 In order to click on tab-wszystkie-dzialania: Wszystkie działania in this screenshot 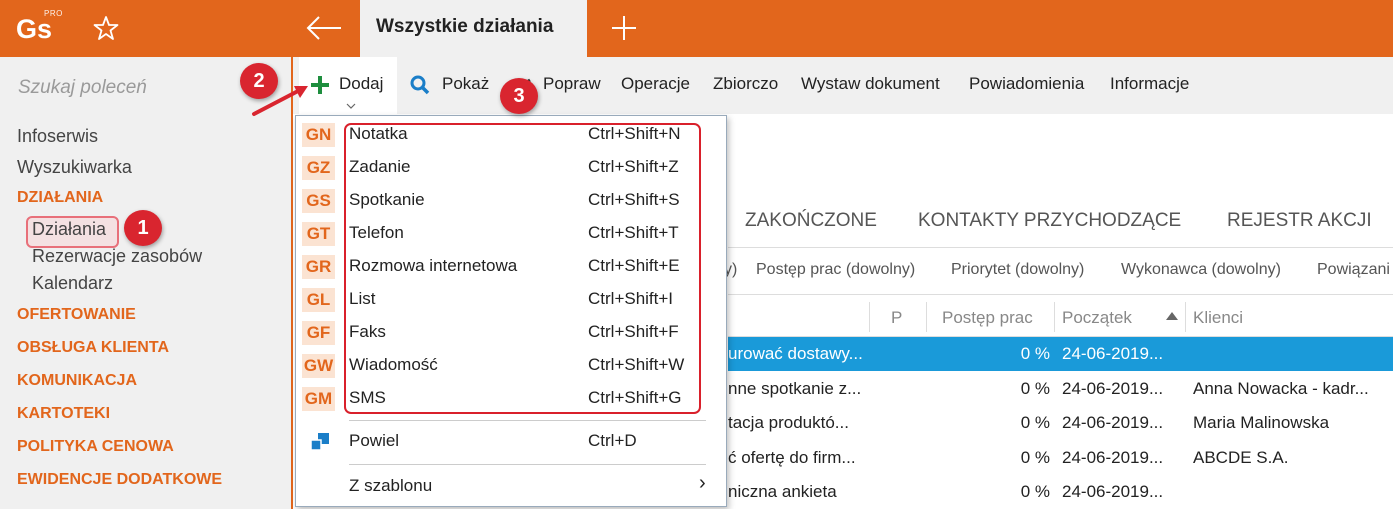, I will do `click(473, 28)`.